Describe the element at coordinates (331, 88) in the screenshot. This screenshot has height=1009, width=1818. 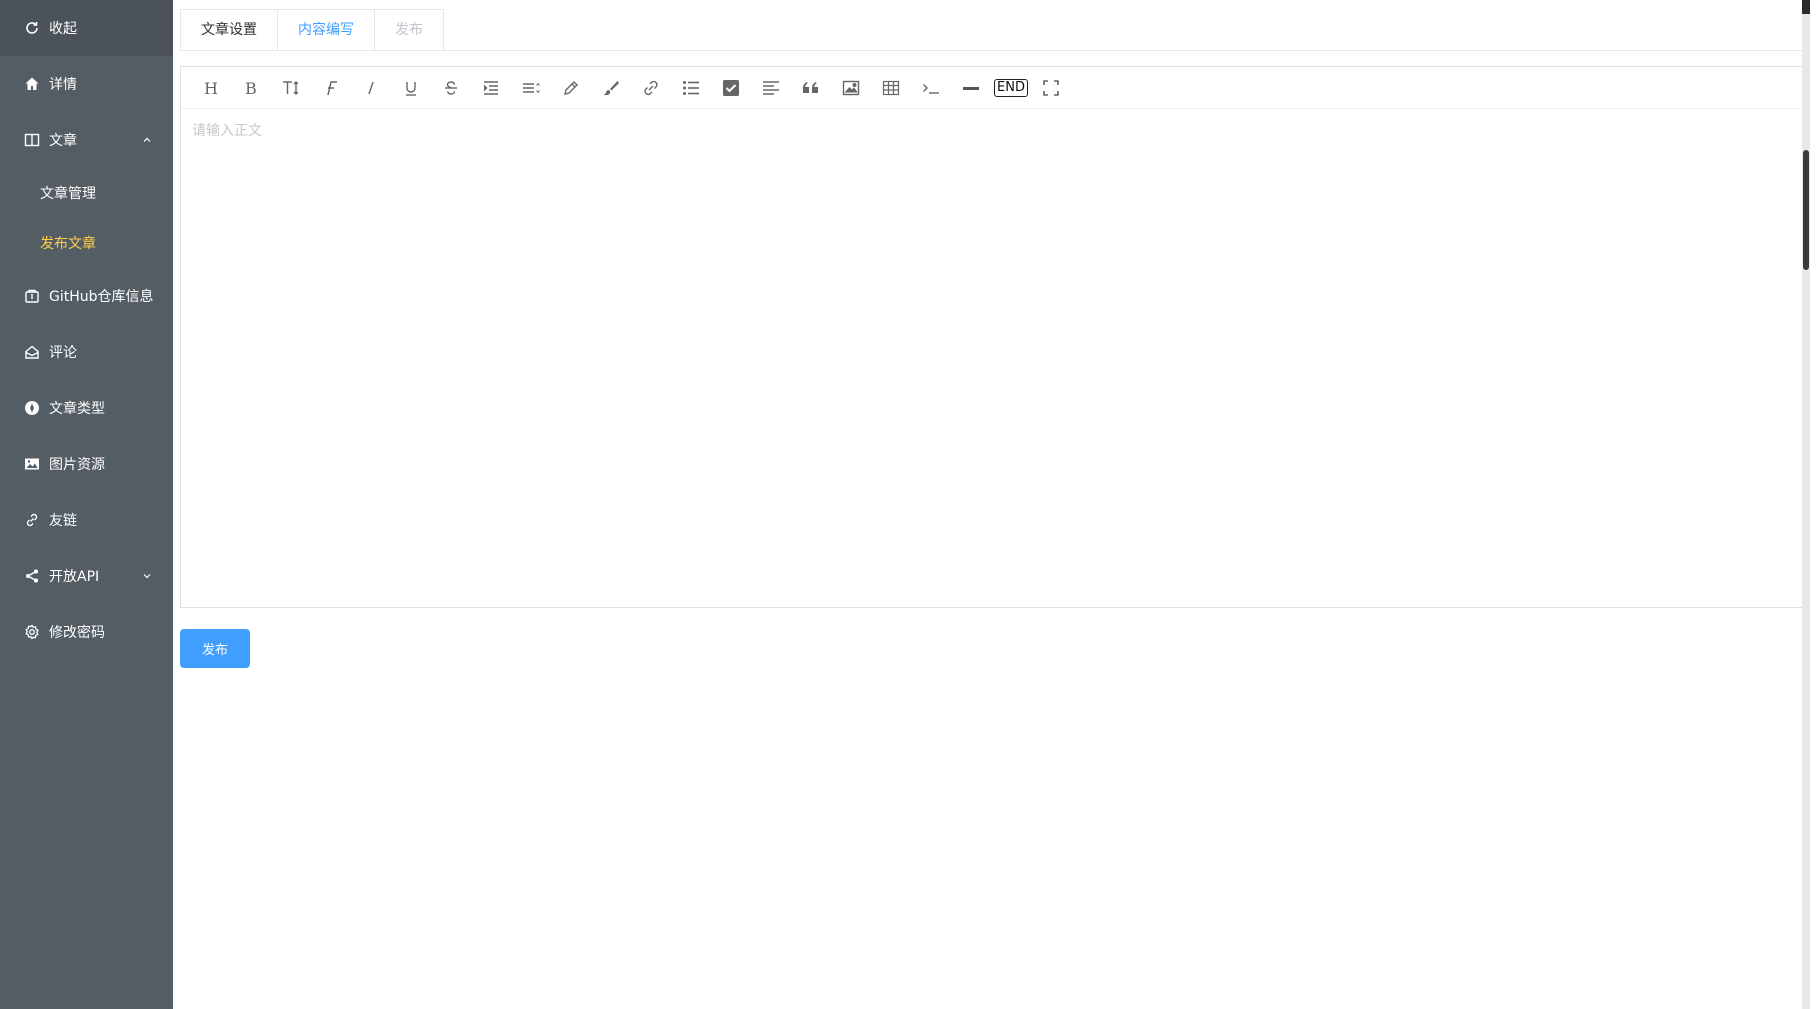
I see `font-icon` at that location.